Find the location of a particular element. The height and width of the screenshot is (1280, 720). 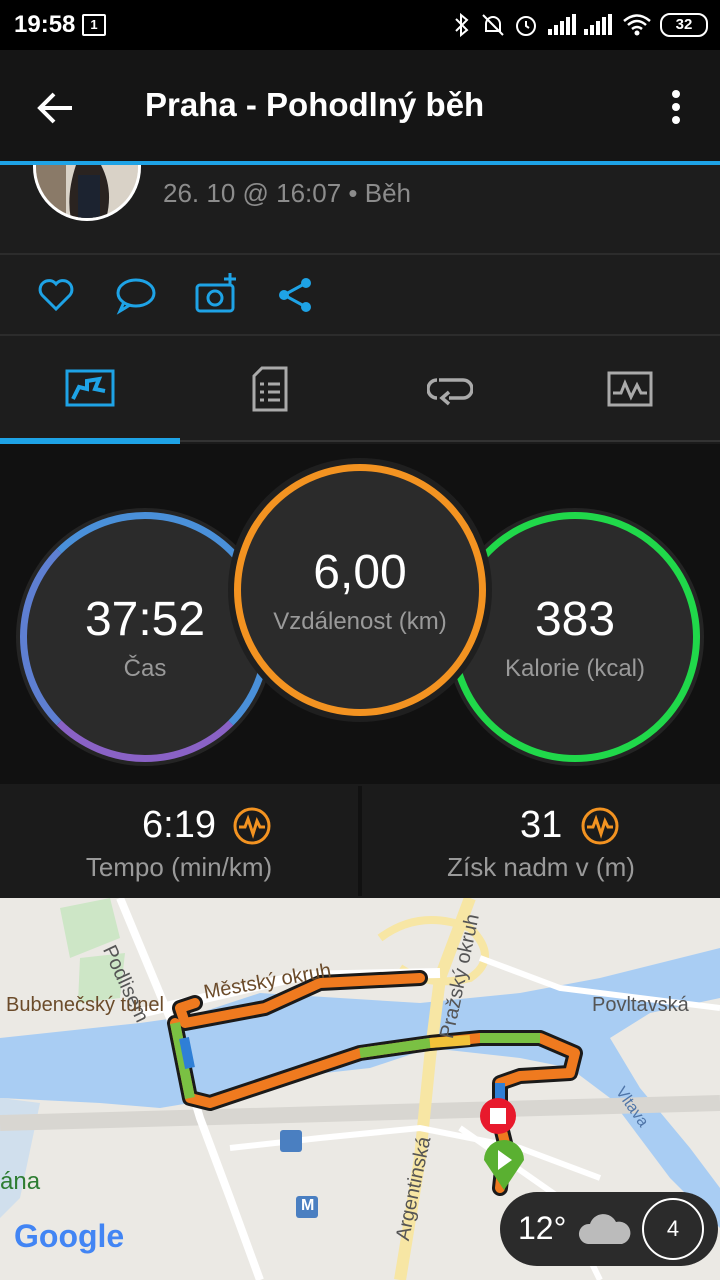

calories-value: 383 is located at coordinates (575, 619).